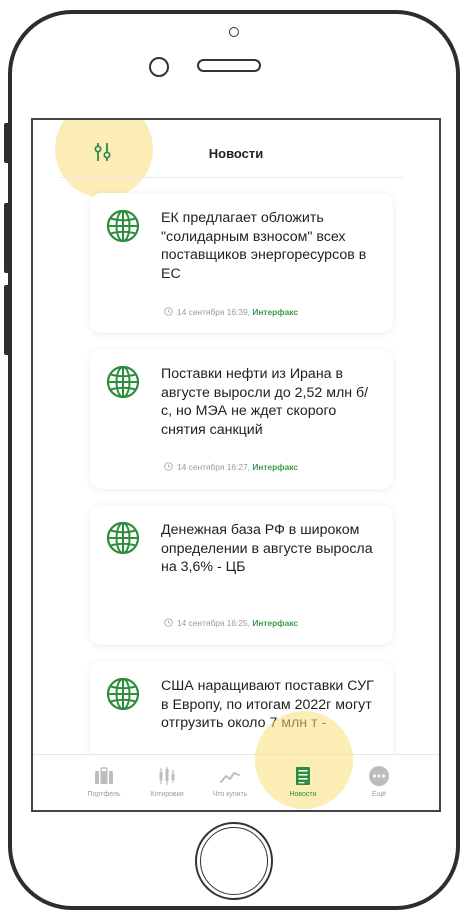 Image resolution: width=466 pixels, height=917 pixels. I want to click on header-divider, so click(231, 177).